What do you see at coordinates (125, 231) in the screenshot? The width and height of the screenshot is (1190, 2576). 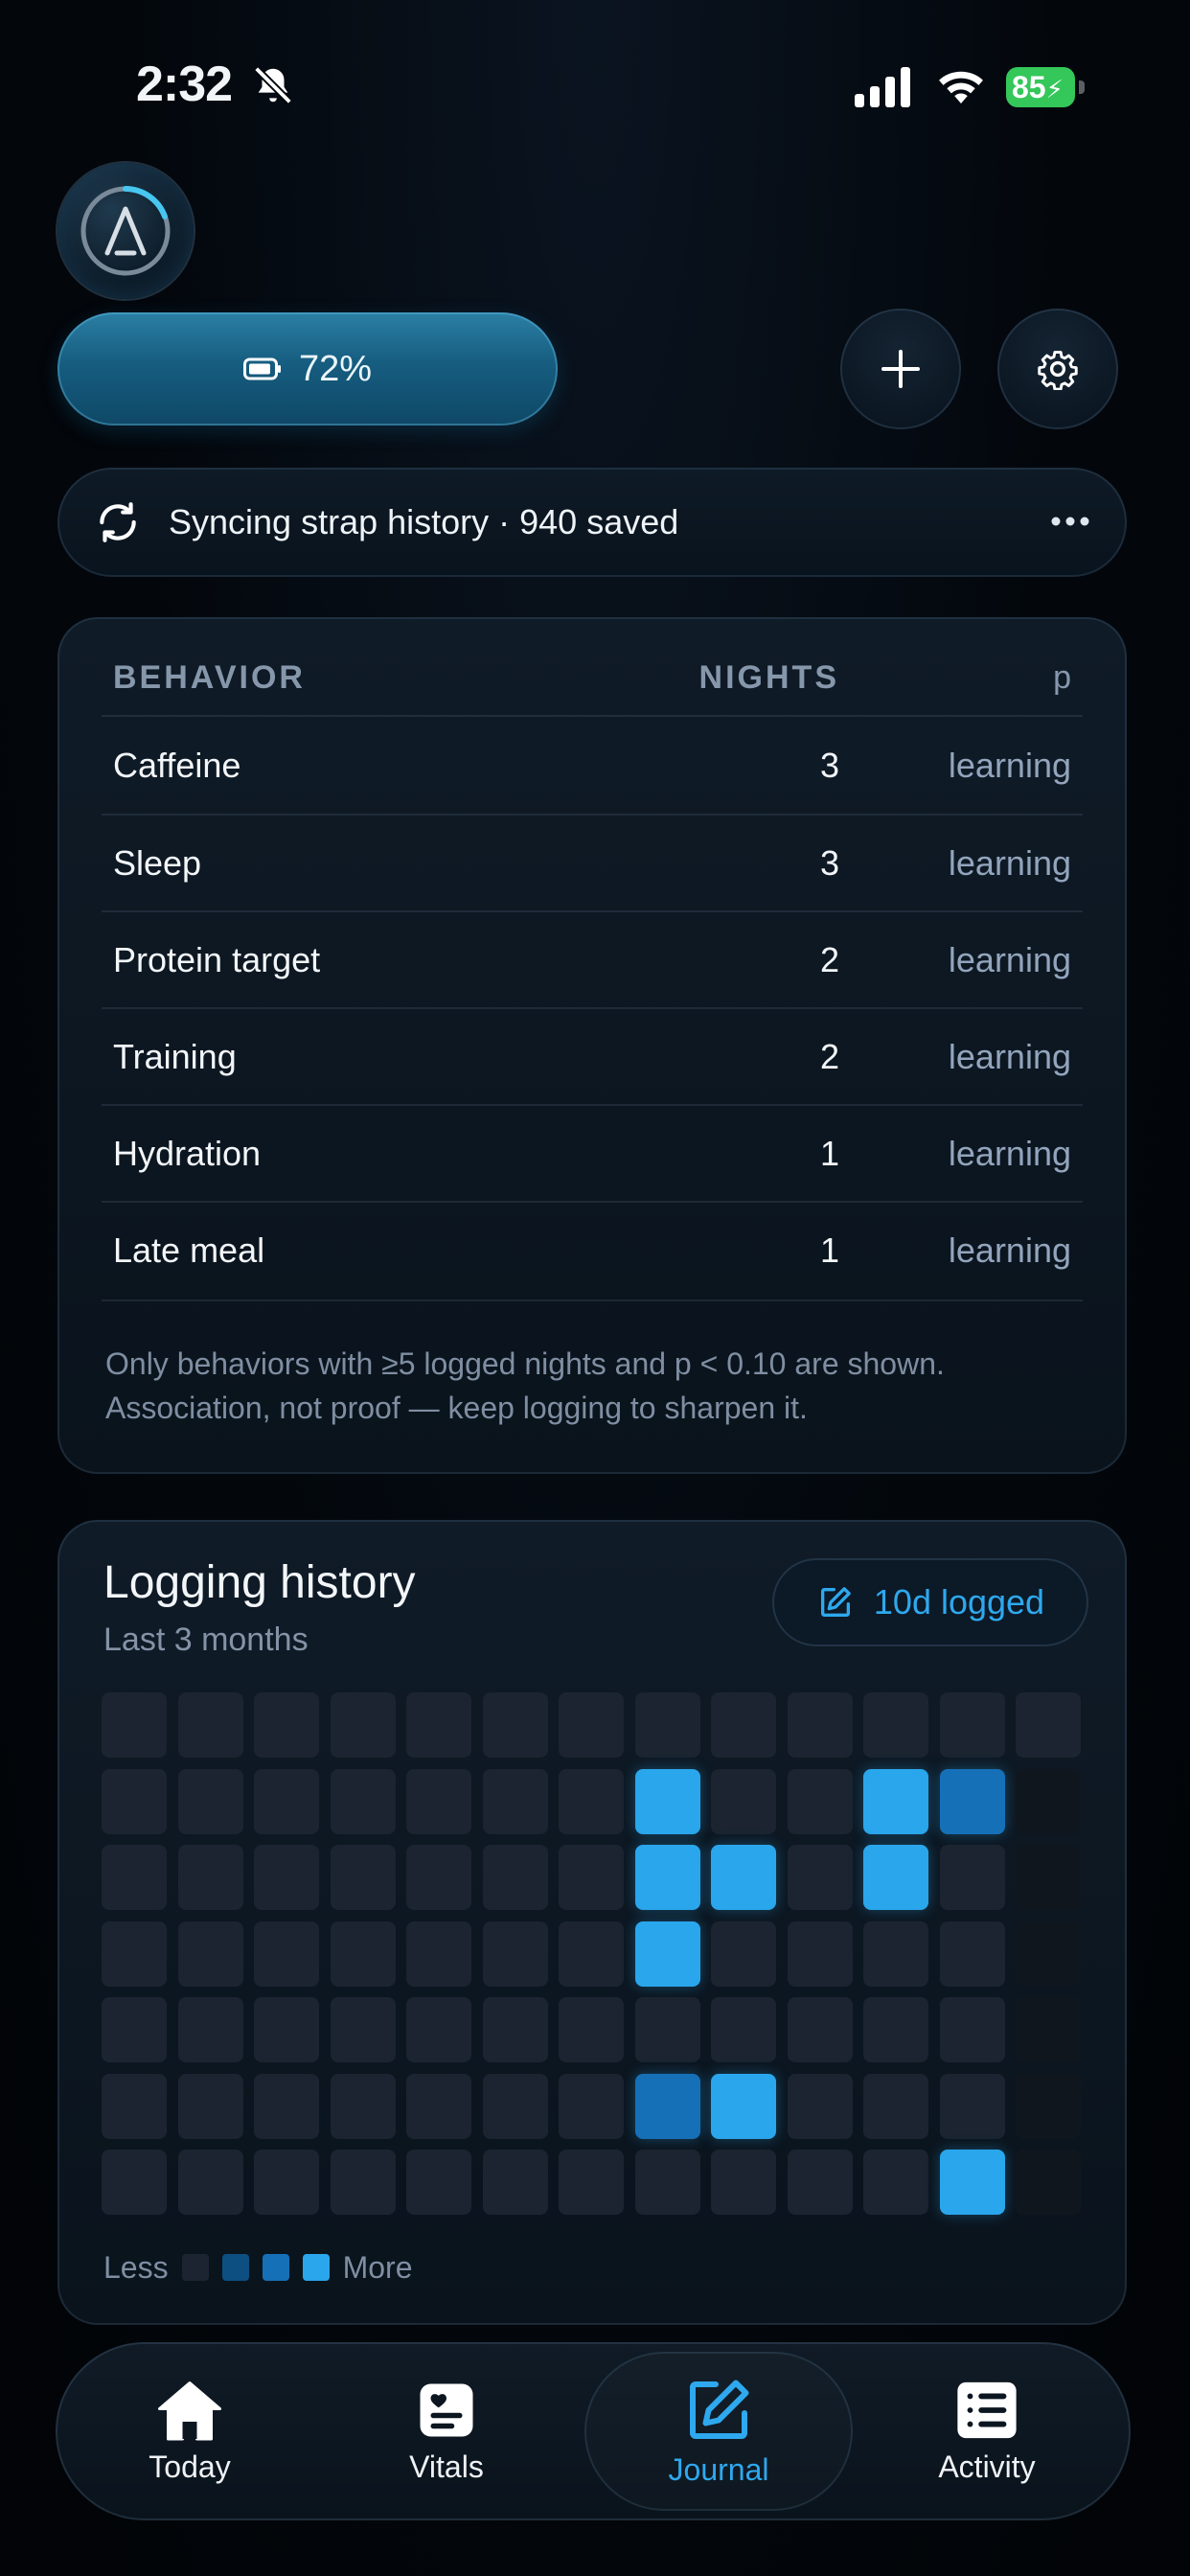 I see `app-logo` at bounding box center [125, 231].